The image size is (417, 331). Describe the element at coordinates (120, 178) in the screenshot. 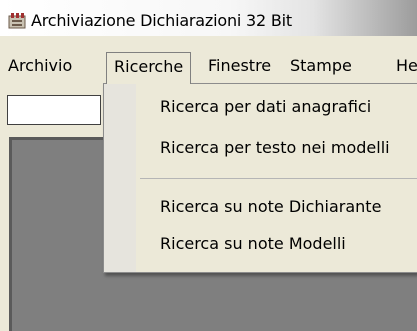

I see `menu-icon-strip` at that location.